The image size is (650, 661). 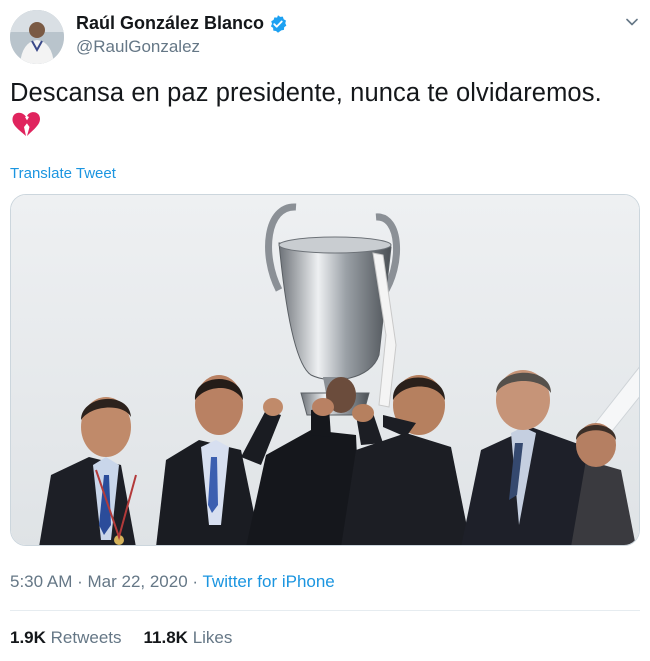 I want to click on avatar, so click(x=37, y=37).